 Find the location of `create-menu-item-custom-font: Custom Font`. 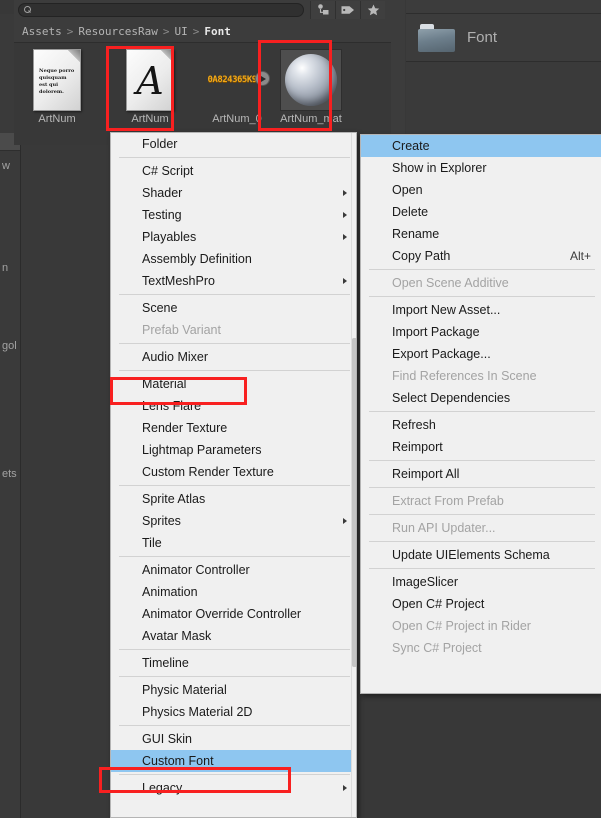

create-menu-item-custom-font: Custom Font is located at coordinates (233, 761).